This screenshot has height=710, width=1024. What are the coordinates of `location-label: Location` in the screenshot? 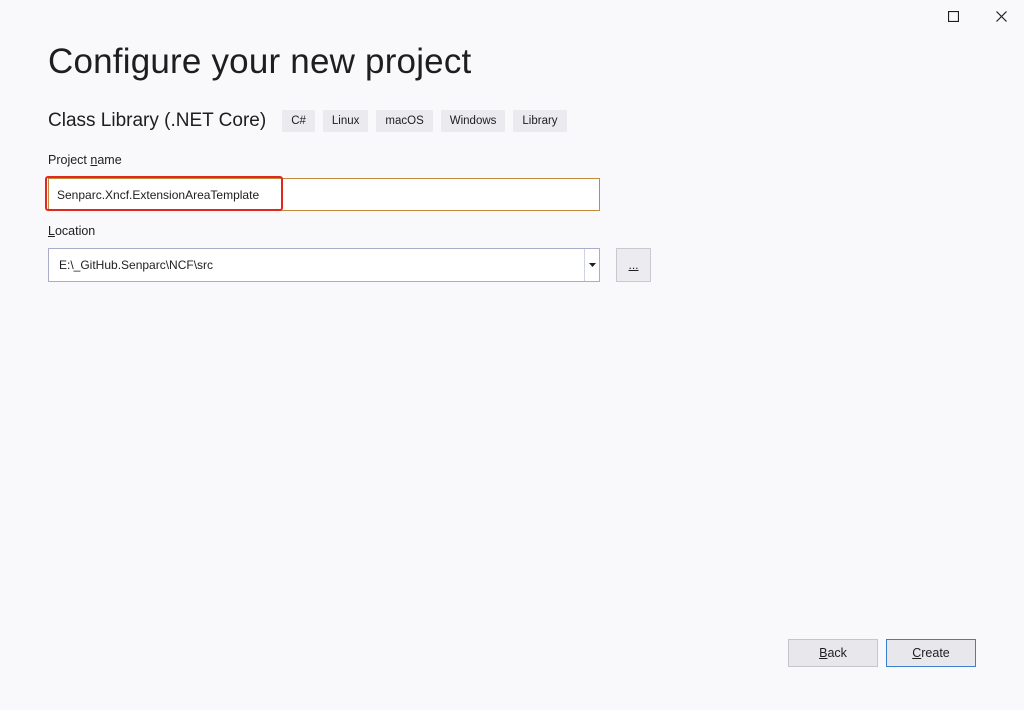 It's located at (72, 231).